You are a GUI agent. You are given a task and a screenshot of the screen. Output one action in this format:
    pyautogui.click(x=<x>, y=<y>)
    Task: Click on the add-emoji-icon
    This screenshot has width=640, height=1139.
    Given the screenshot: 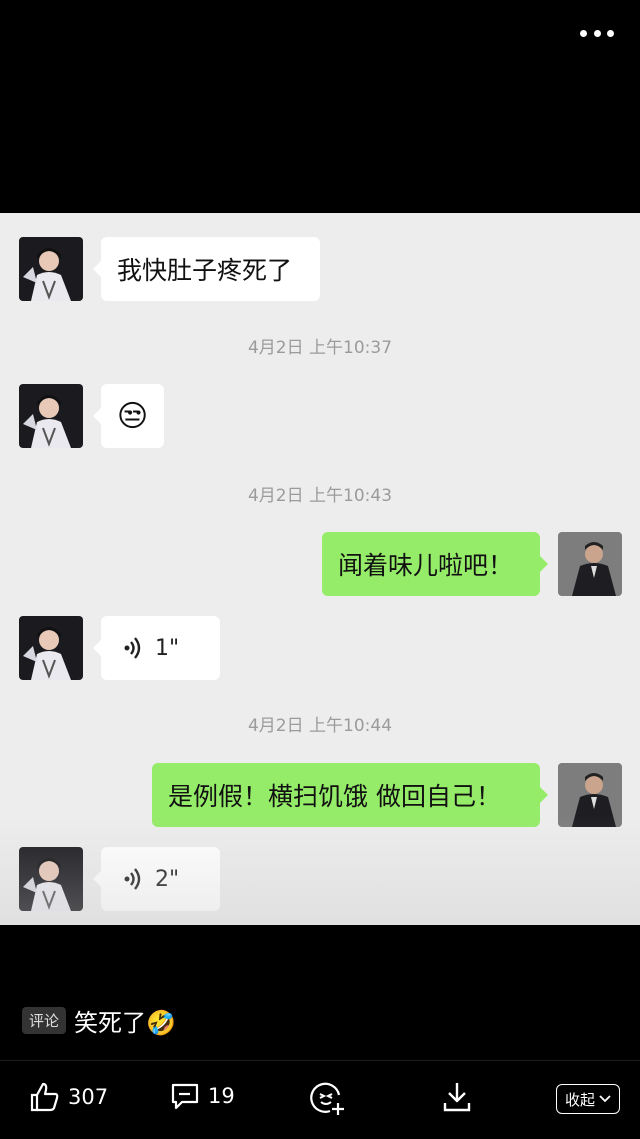 What is the action you would take?
    pyautogui.click(x=327, y=1098)
    